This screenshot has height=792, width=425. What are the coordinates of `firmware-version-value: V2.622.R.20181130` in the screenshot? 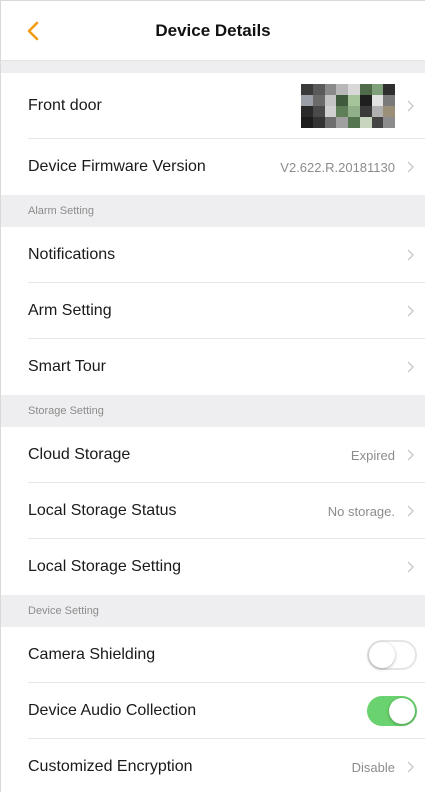 It's located at (337, 167).